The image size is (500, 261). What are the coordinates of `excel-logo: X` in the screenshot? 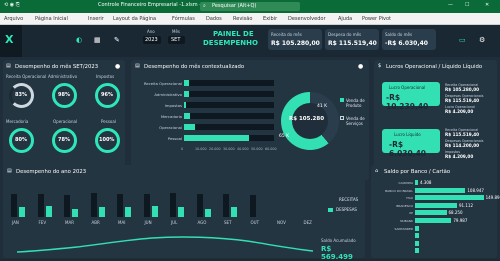 It's located at (11, 41).